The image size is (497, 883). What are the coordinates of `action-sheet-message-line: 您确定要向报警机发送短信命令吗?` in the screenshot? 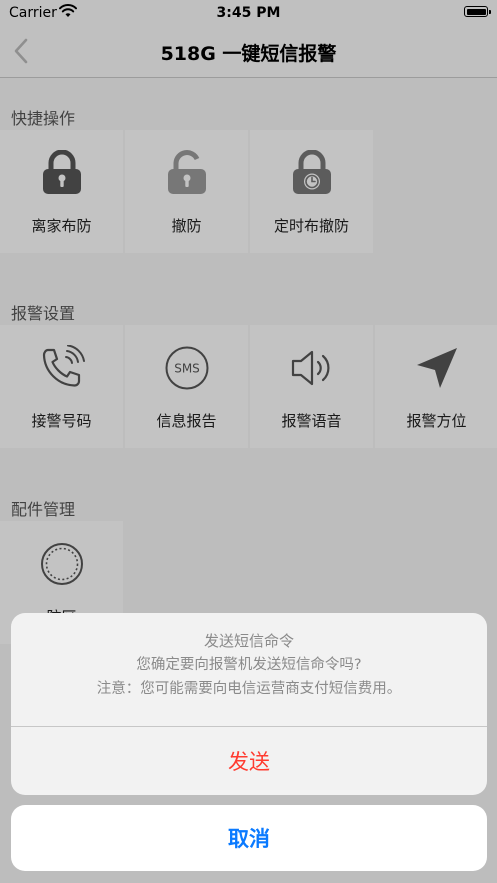 It's located at (249, 665).